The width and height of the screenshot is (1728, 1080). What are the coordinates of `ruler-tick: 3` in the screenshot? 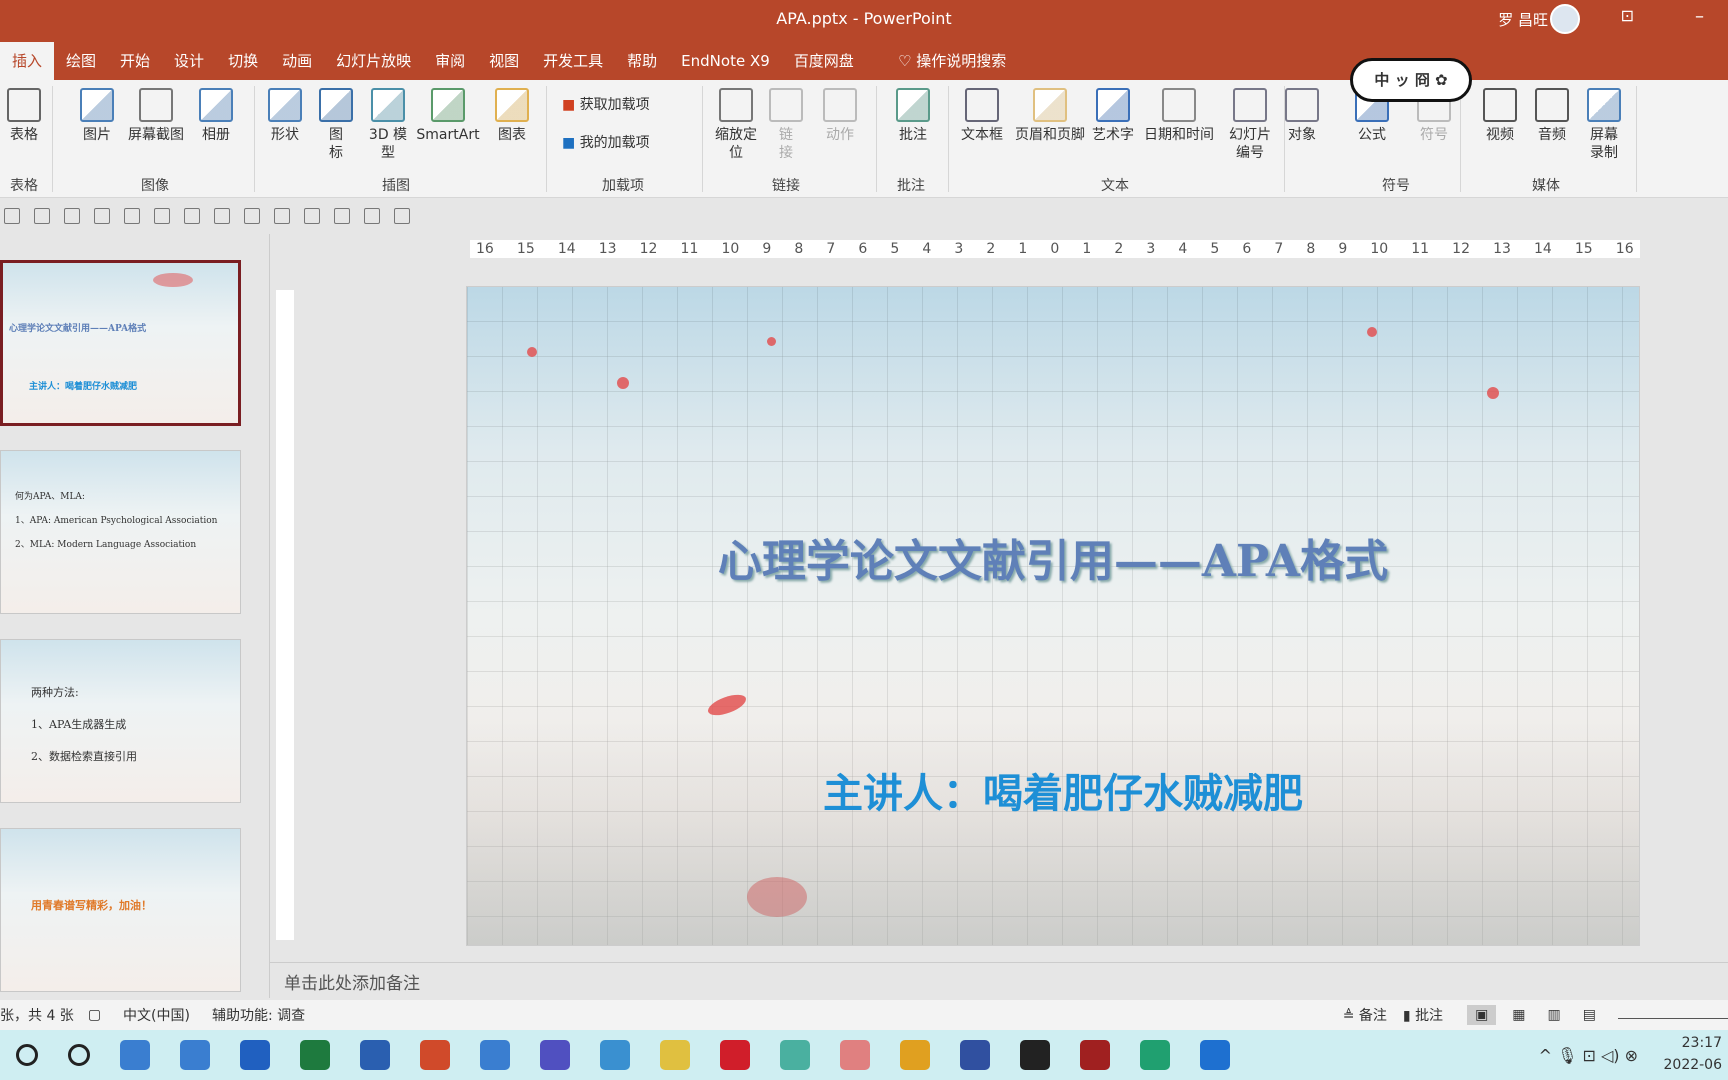 It's located at (1151, 249).